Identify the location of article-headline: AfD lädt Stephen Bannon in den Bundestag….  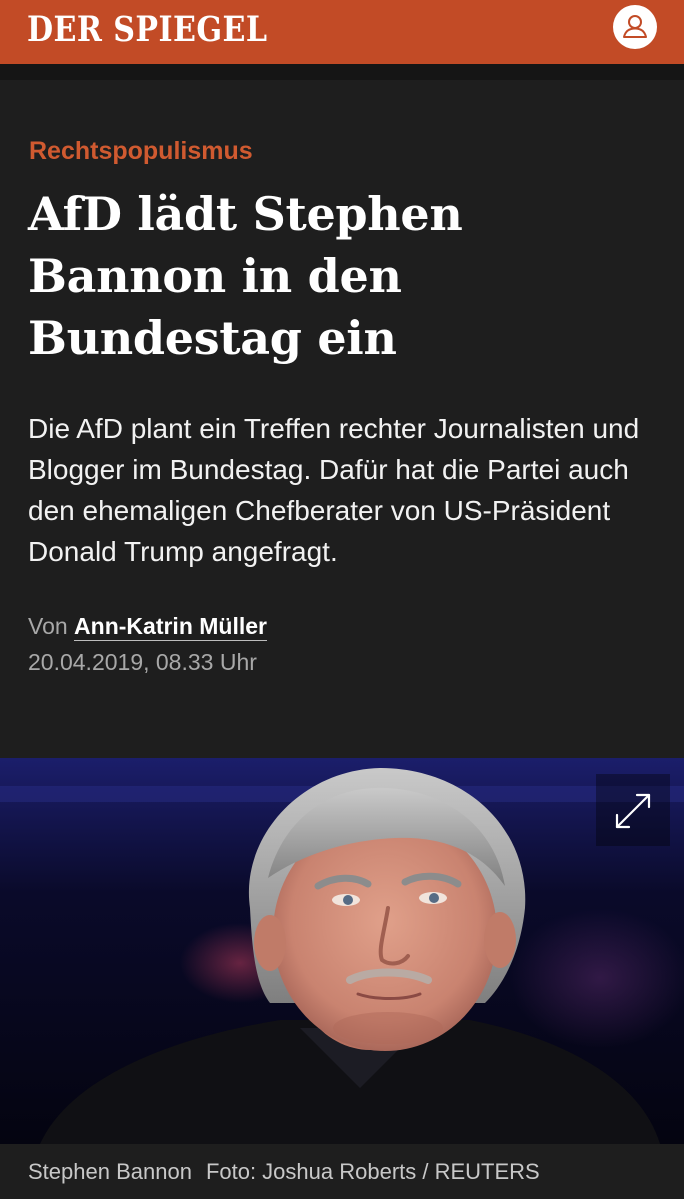
(245, 276).